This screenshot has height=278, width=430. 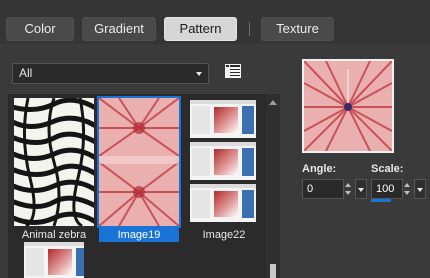 I want to click on list-options-icon, so click(x=233, y=71).